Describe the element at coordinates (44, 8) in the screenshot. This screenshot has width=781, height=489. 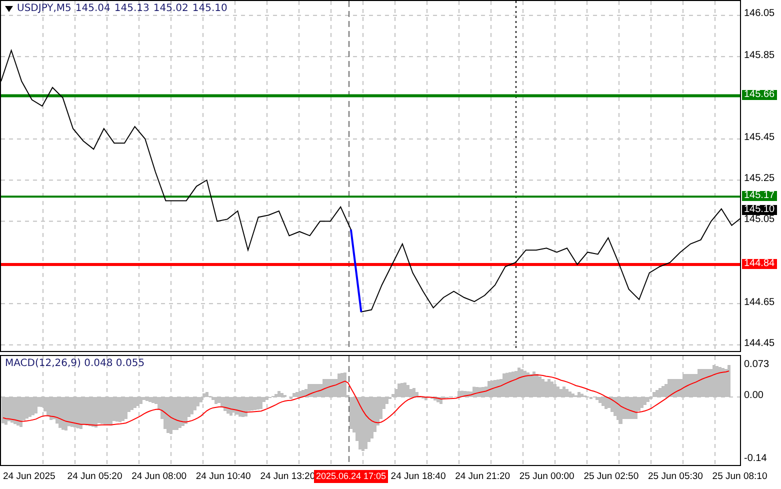
I see `symbol-label: USDJPY,M5` at that location.